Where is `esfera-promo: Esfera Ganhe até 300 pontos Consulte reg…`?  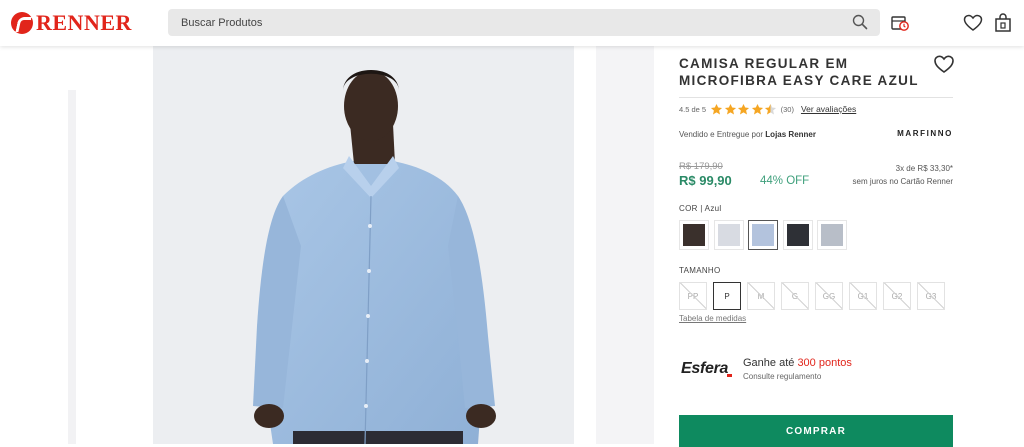
esfera-promo: Esfera Ganhe até 300 pontos Consulte reg… is located at coordinates (817, 372).